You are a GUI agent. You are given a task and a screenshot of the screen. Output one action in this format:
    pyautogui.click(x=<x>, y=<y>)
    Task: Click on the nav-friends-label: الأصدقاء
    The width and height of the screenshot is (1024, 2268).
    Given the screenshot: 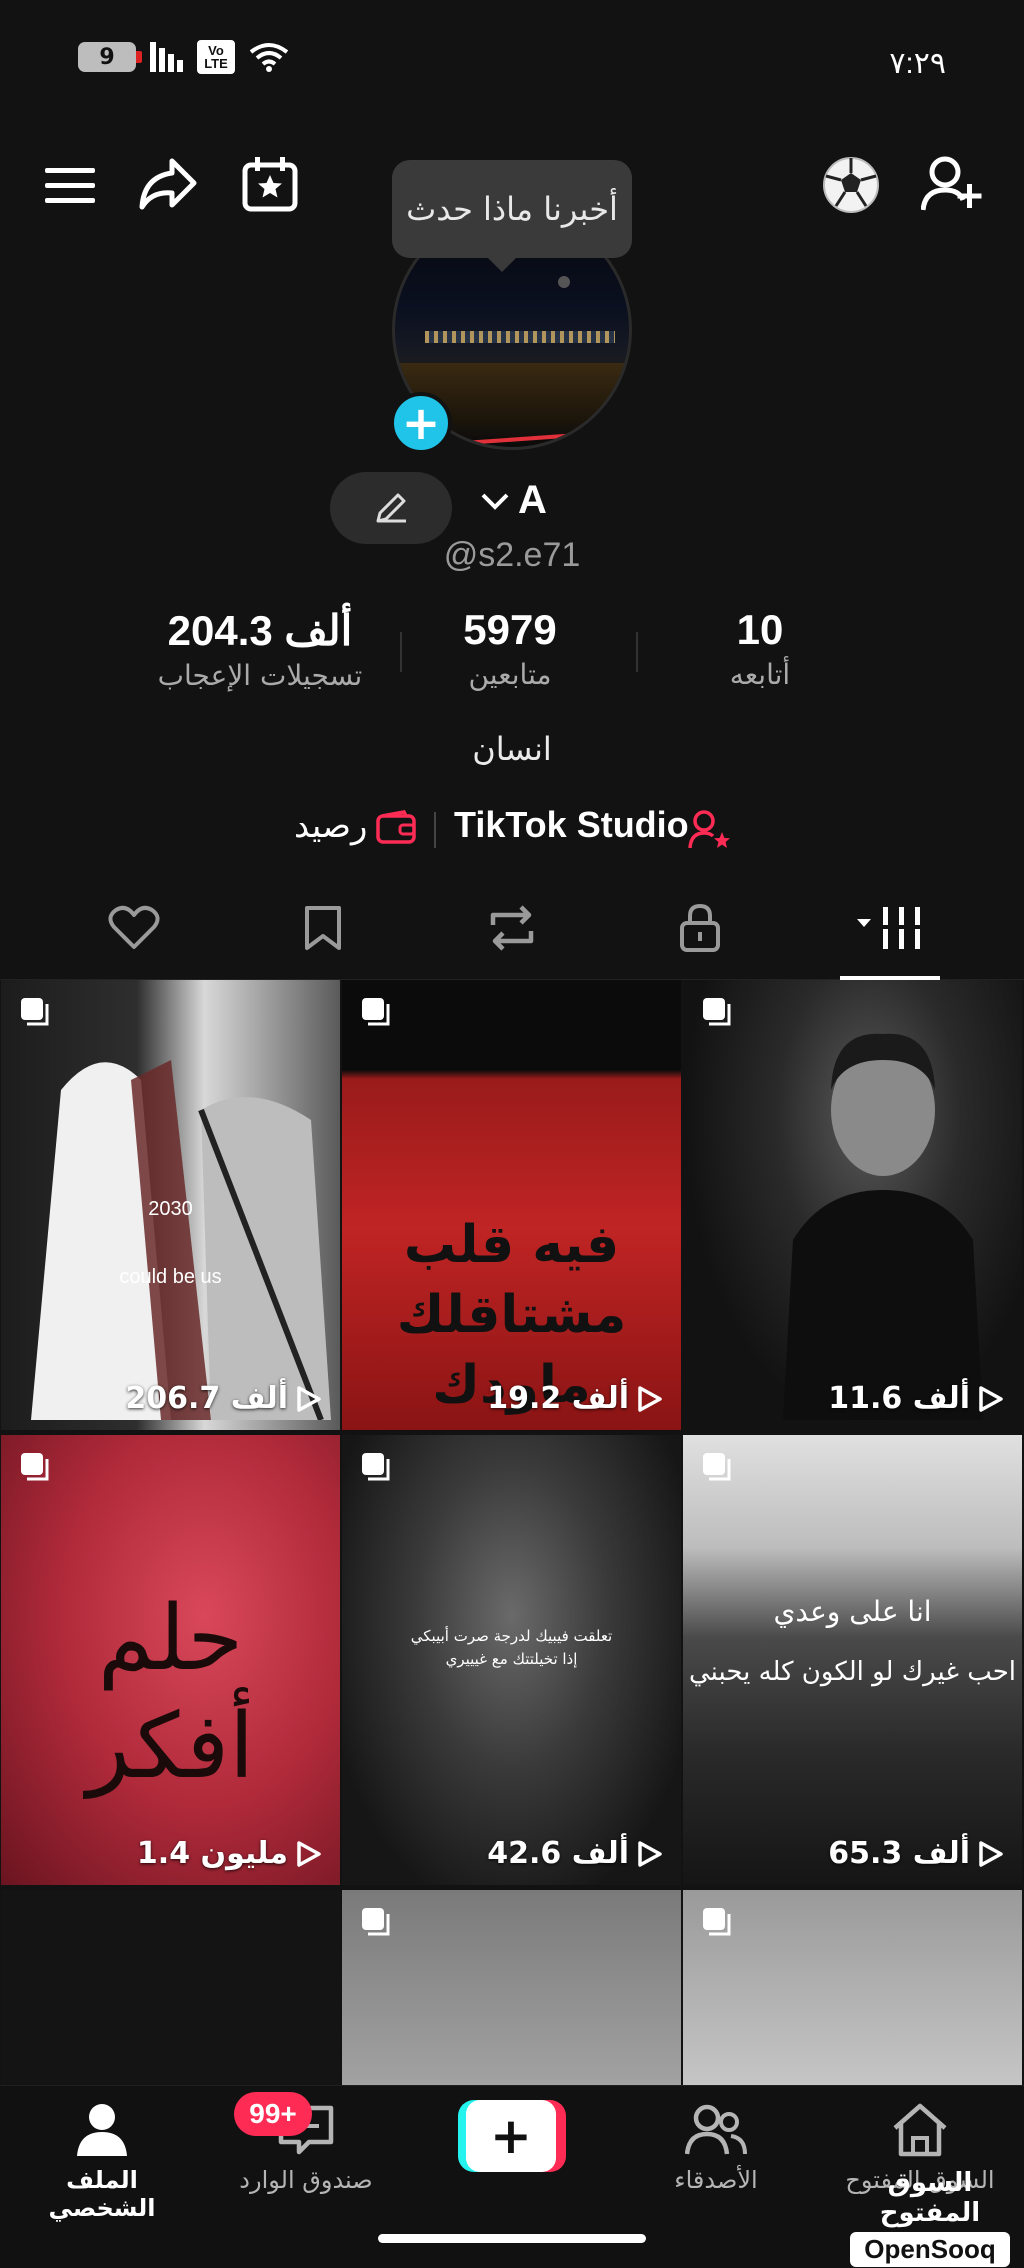 What is the action you would take?
    pyautogui.click(x=716, y=2180)
    